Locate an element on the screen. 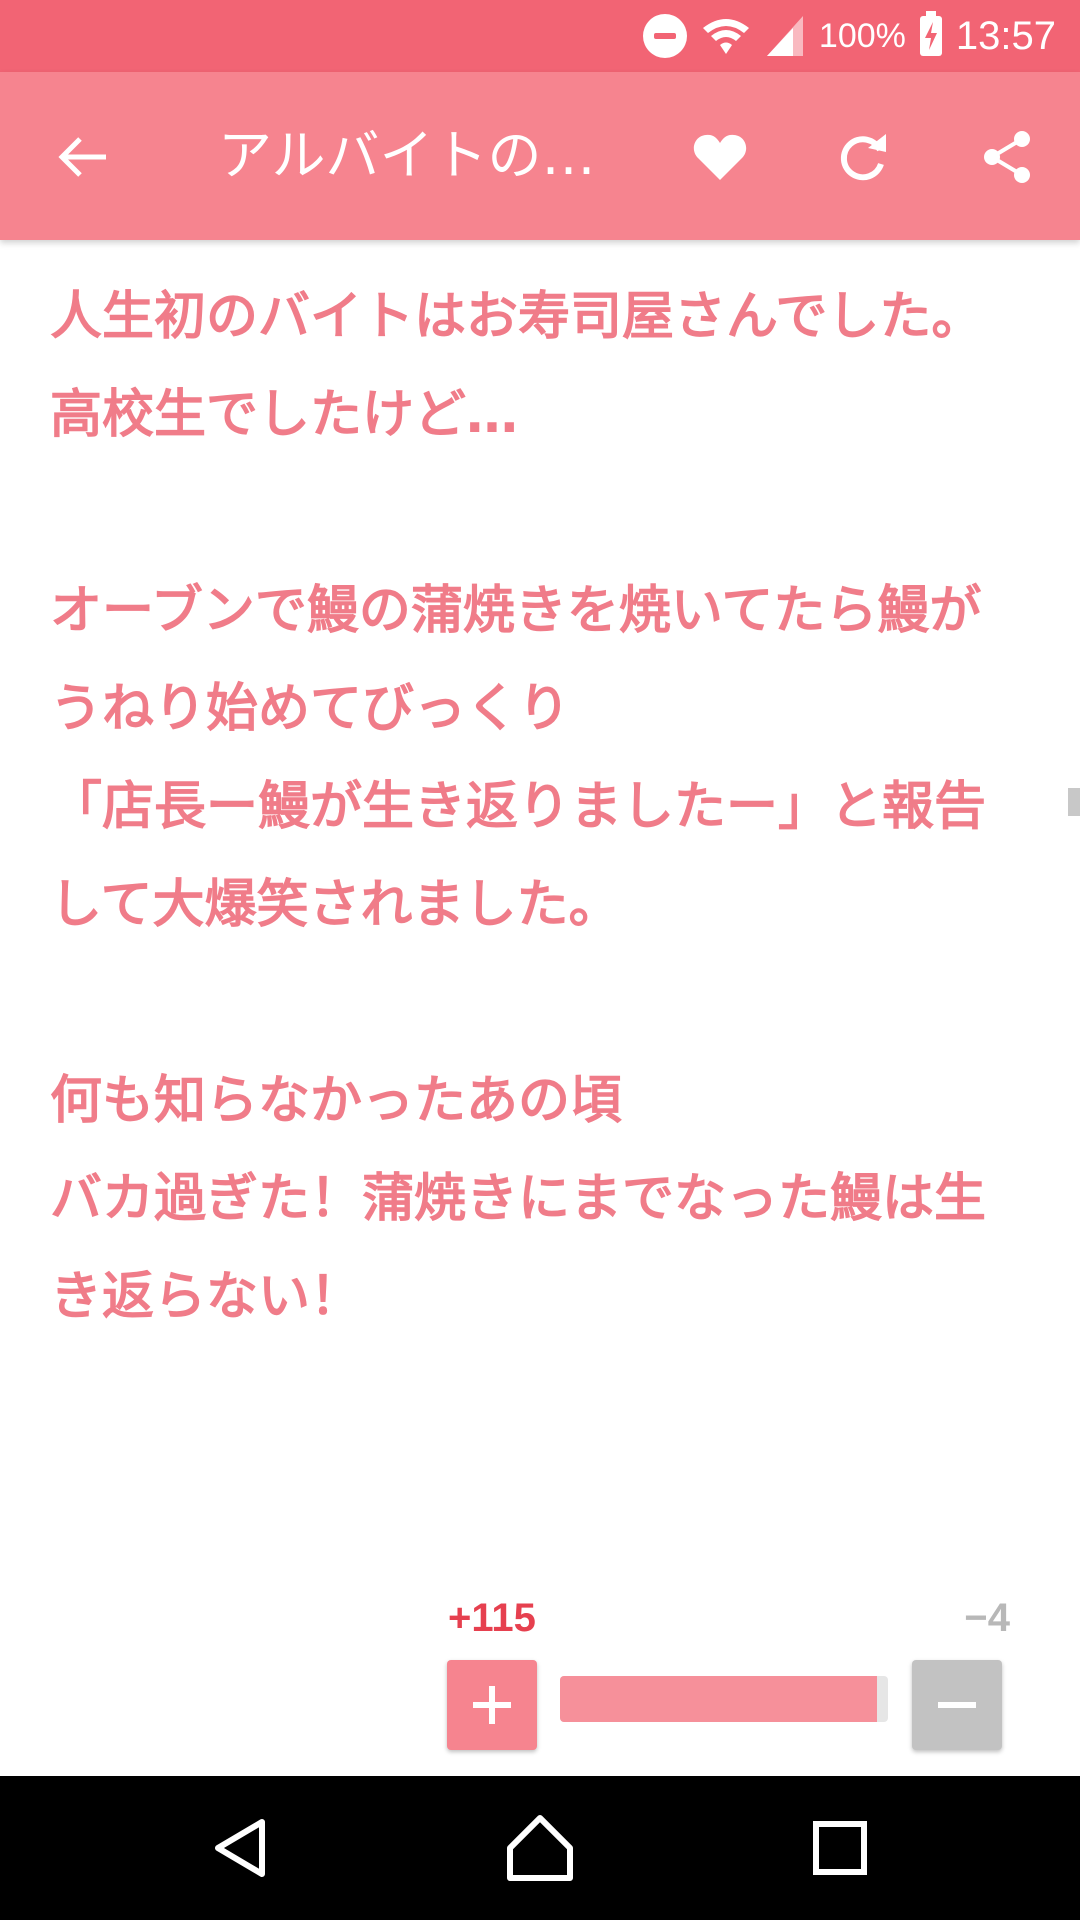 Image resolution: width=1080 pixels, height=1920 pixels. nav-back-button is located at coordinates (242, 1848).